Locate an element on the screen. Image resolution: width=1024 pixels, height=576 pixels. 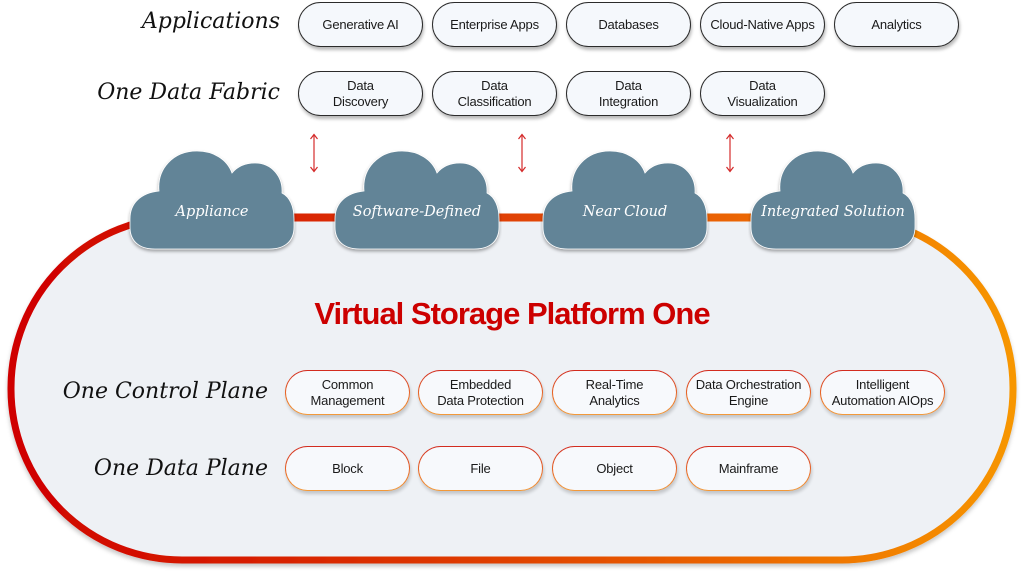
data-pill-label: Object is located at coordinates (614, 468).